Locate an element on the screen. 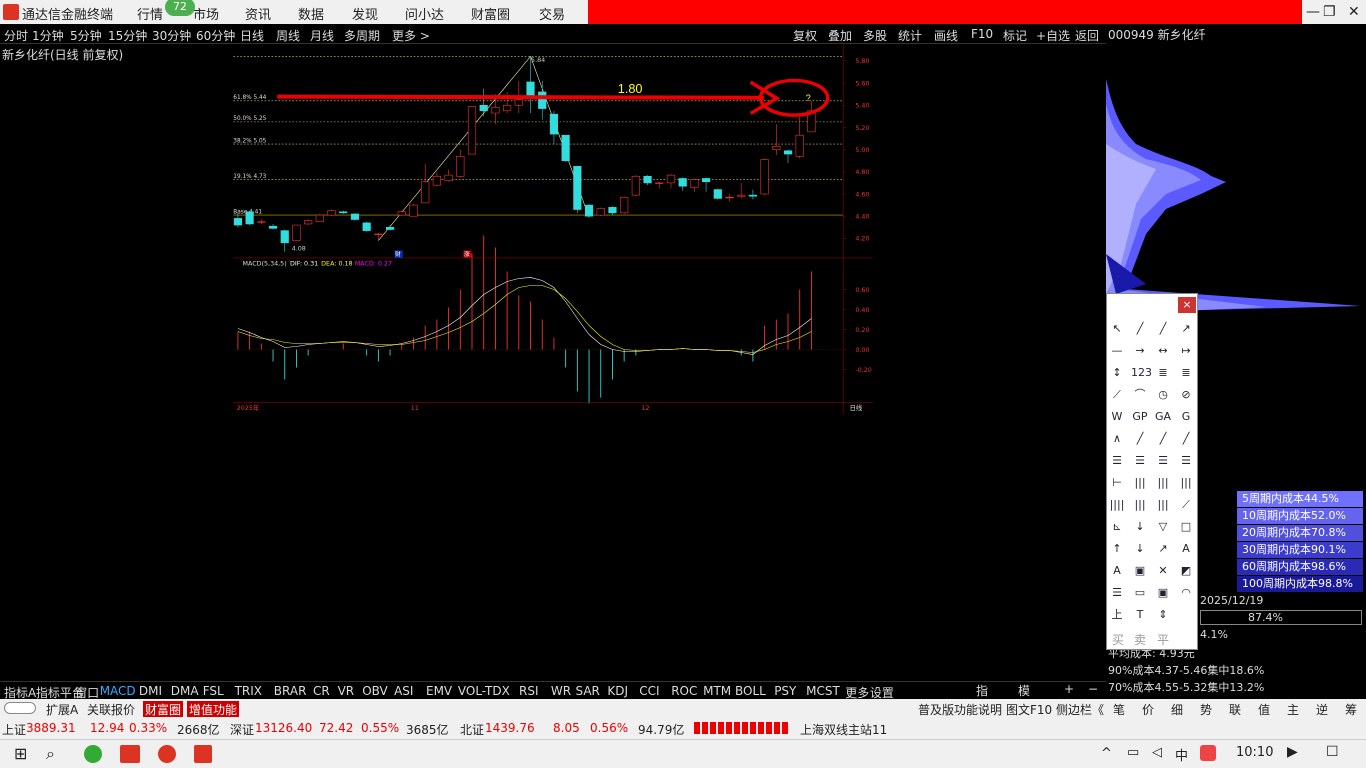 This screenshot has width=1366, height=768. search-icon: ⌕ is located at coordinates (50, 754).